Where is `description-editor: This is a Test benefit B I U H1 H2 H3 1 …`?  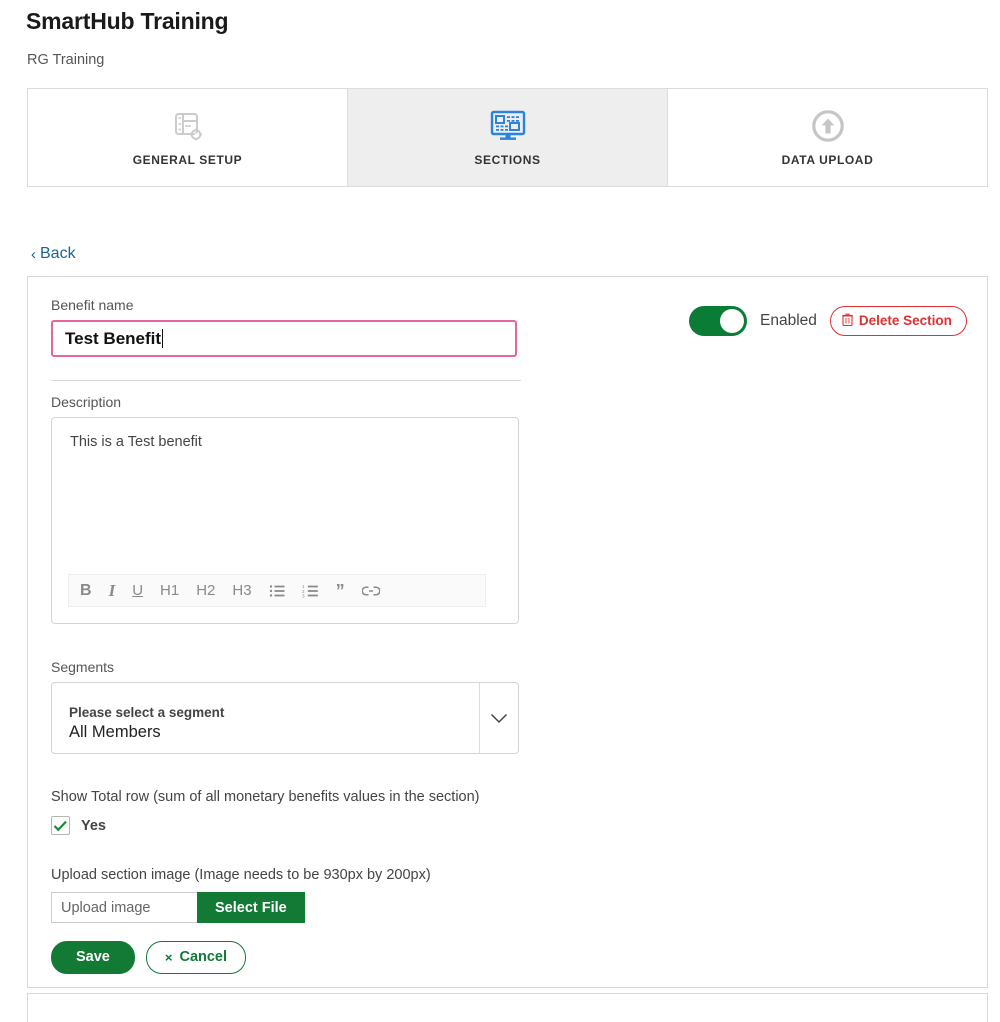 description-editor: This is a Test benefit B I U H1 H2 H3 1 … is located at coordinates (285, 520).